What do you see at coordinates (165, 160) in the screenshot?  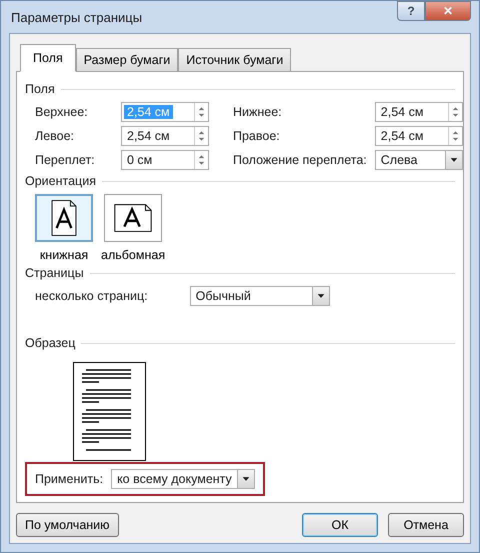 I see `spin-field: 0 см` at bounding box center [165, 160].